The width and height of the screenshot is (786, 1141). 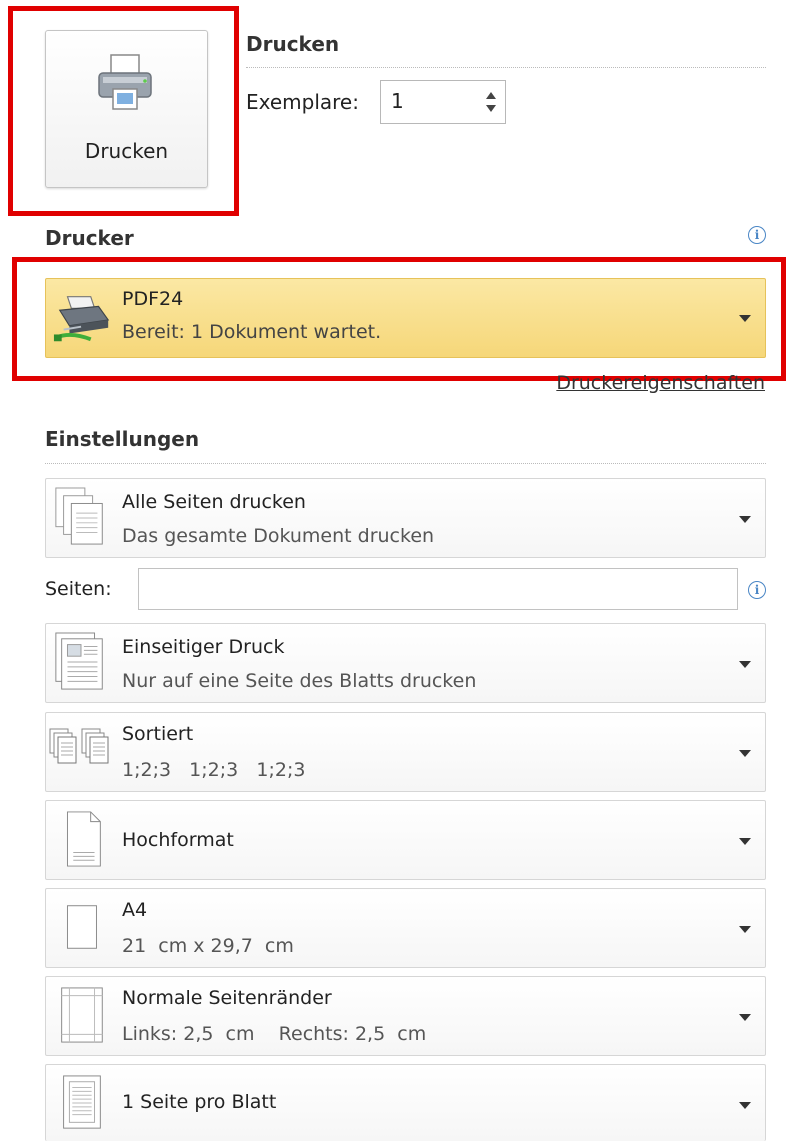 I want to click on settings-divider, so click(x=405, y=463).